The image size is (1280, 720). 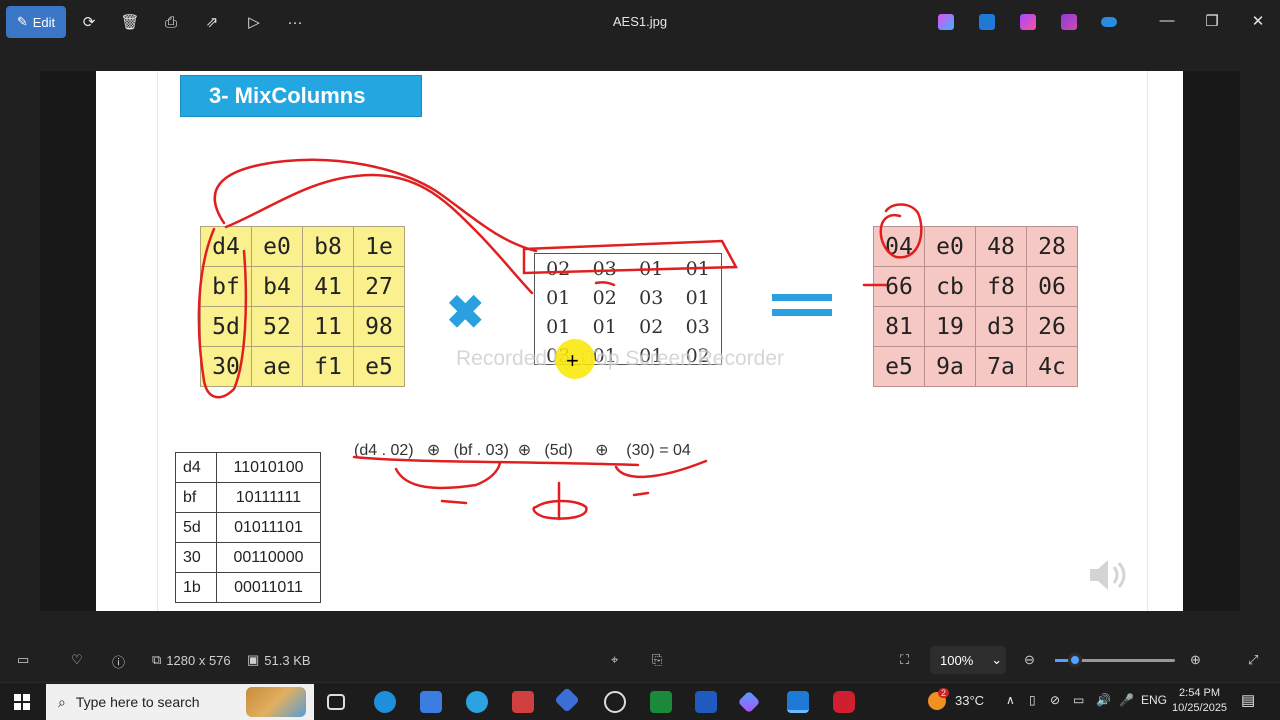 What do you see at coordinates (226, 326) in the screenshot?
I see `state-cell: 5d` at bounding box center [226, 326].